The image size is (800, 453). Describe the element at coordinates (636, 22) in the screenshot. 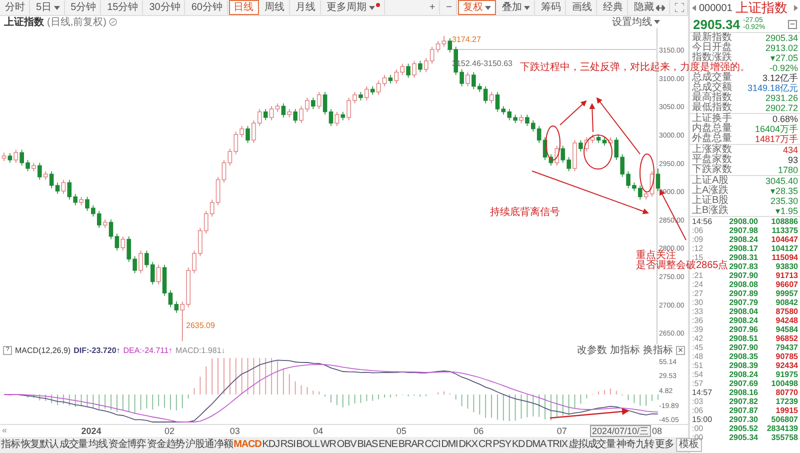

I see `ma-settings-dropdown: 设置均线` at that location.